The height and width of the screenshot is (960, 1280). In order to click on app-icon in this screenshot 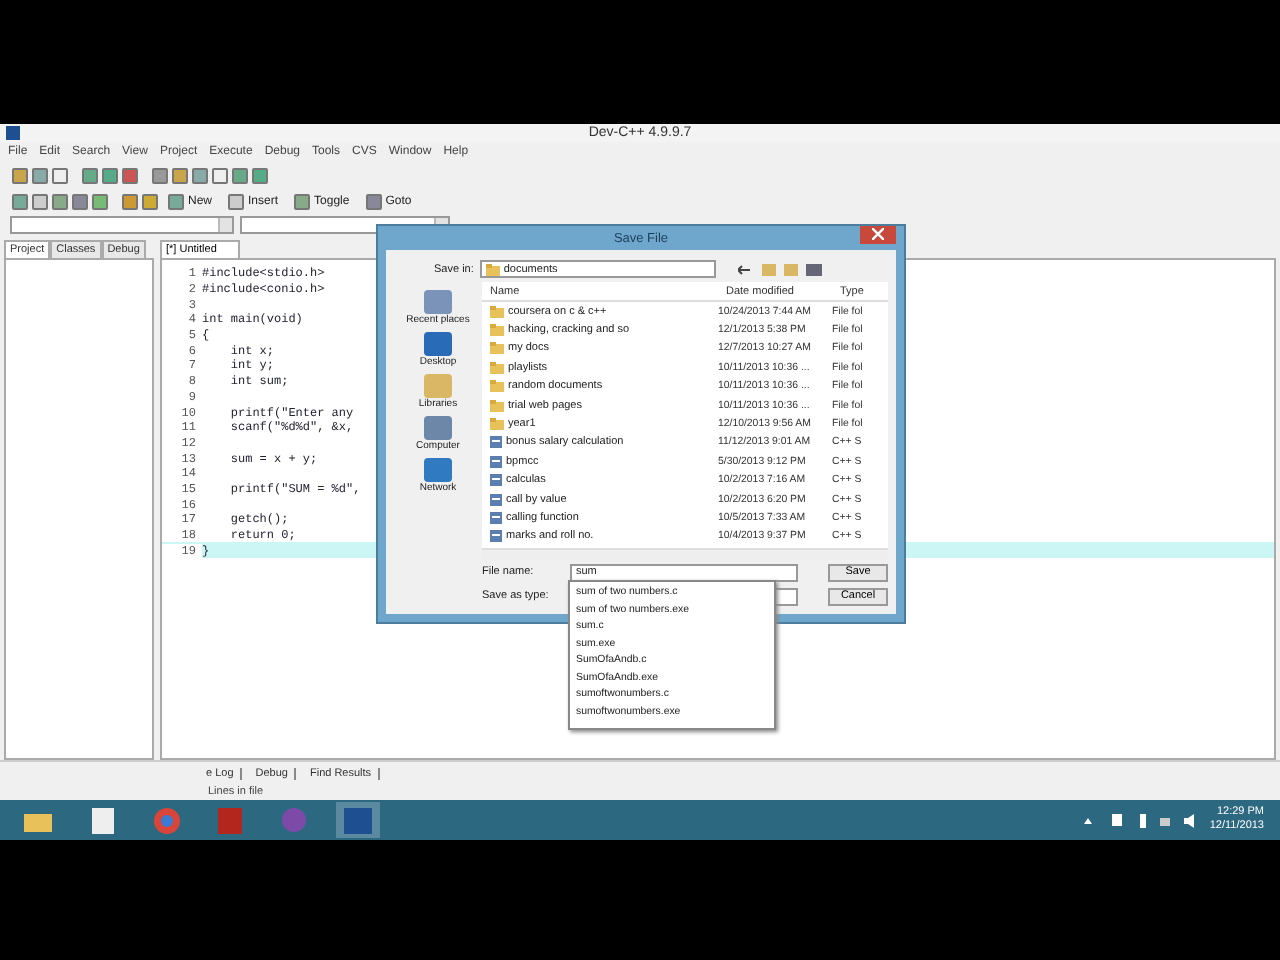, I will do `click(13, 133)`.